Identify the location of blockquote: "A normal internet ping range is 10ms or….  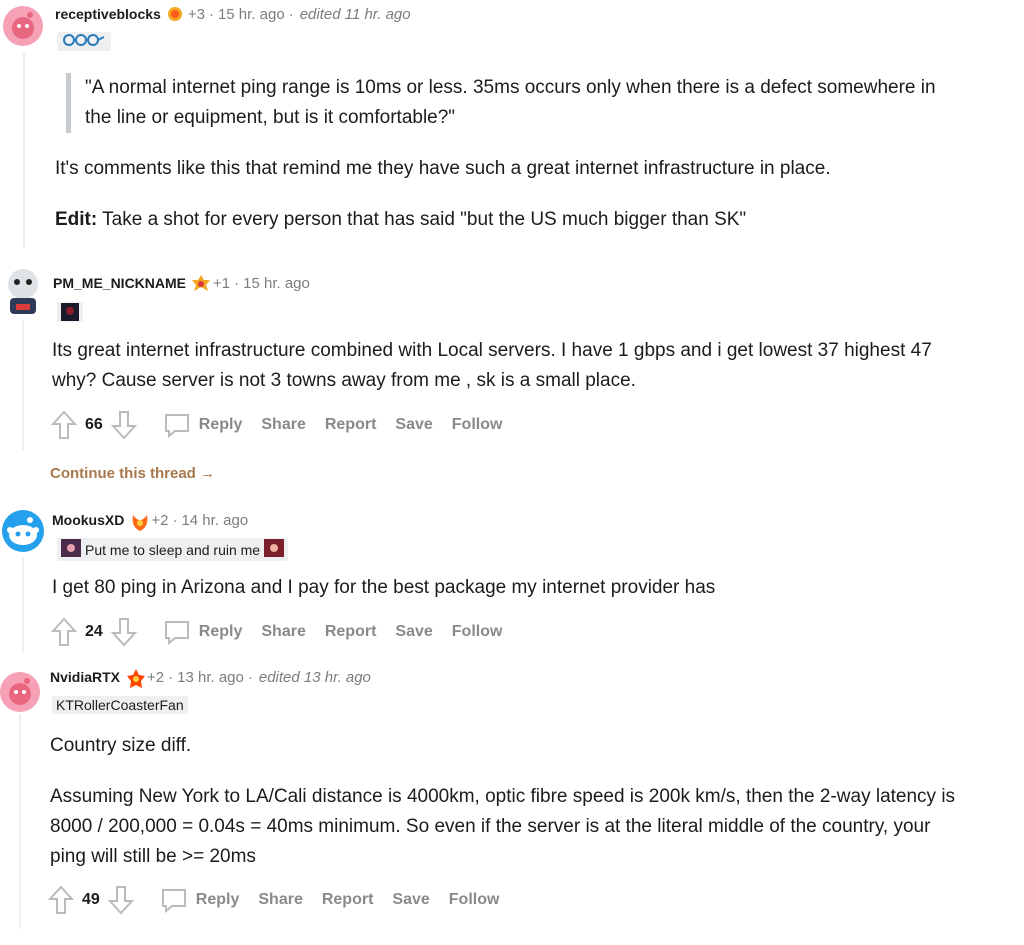
(510, 103).